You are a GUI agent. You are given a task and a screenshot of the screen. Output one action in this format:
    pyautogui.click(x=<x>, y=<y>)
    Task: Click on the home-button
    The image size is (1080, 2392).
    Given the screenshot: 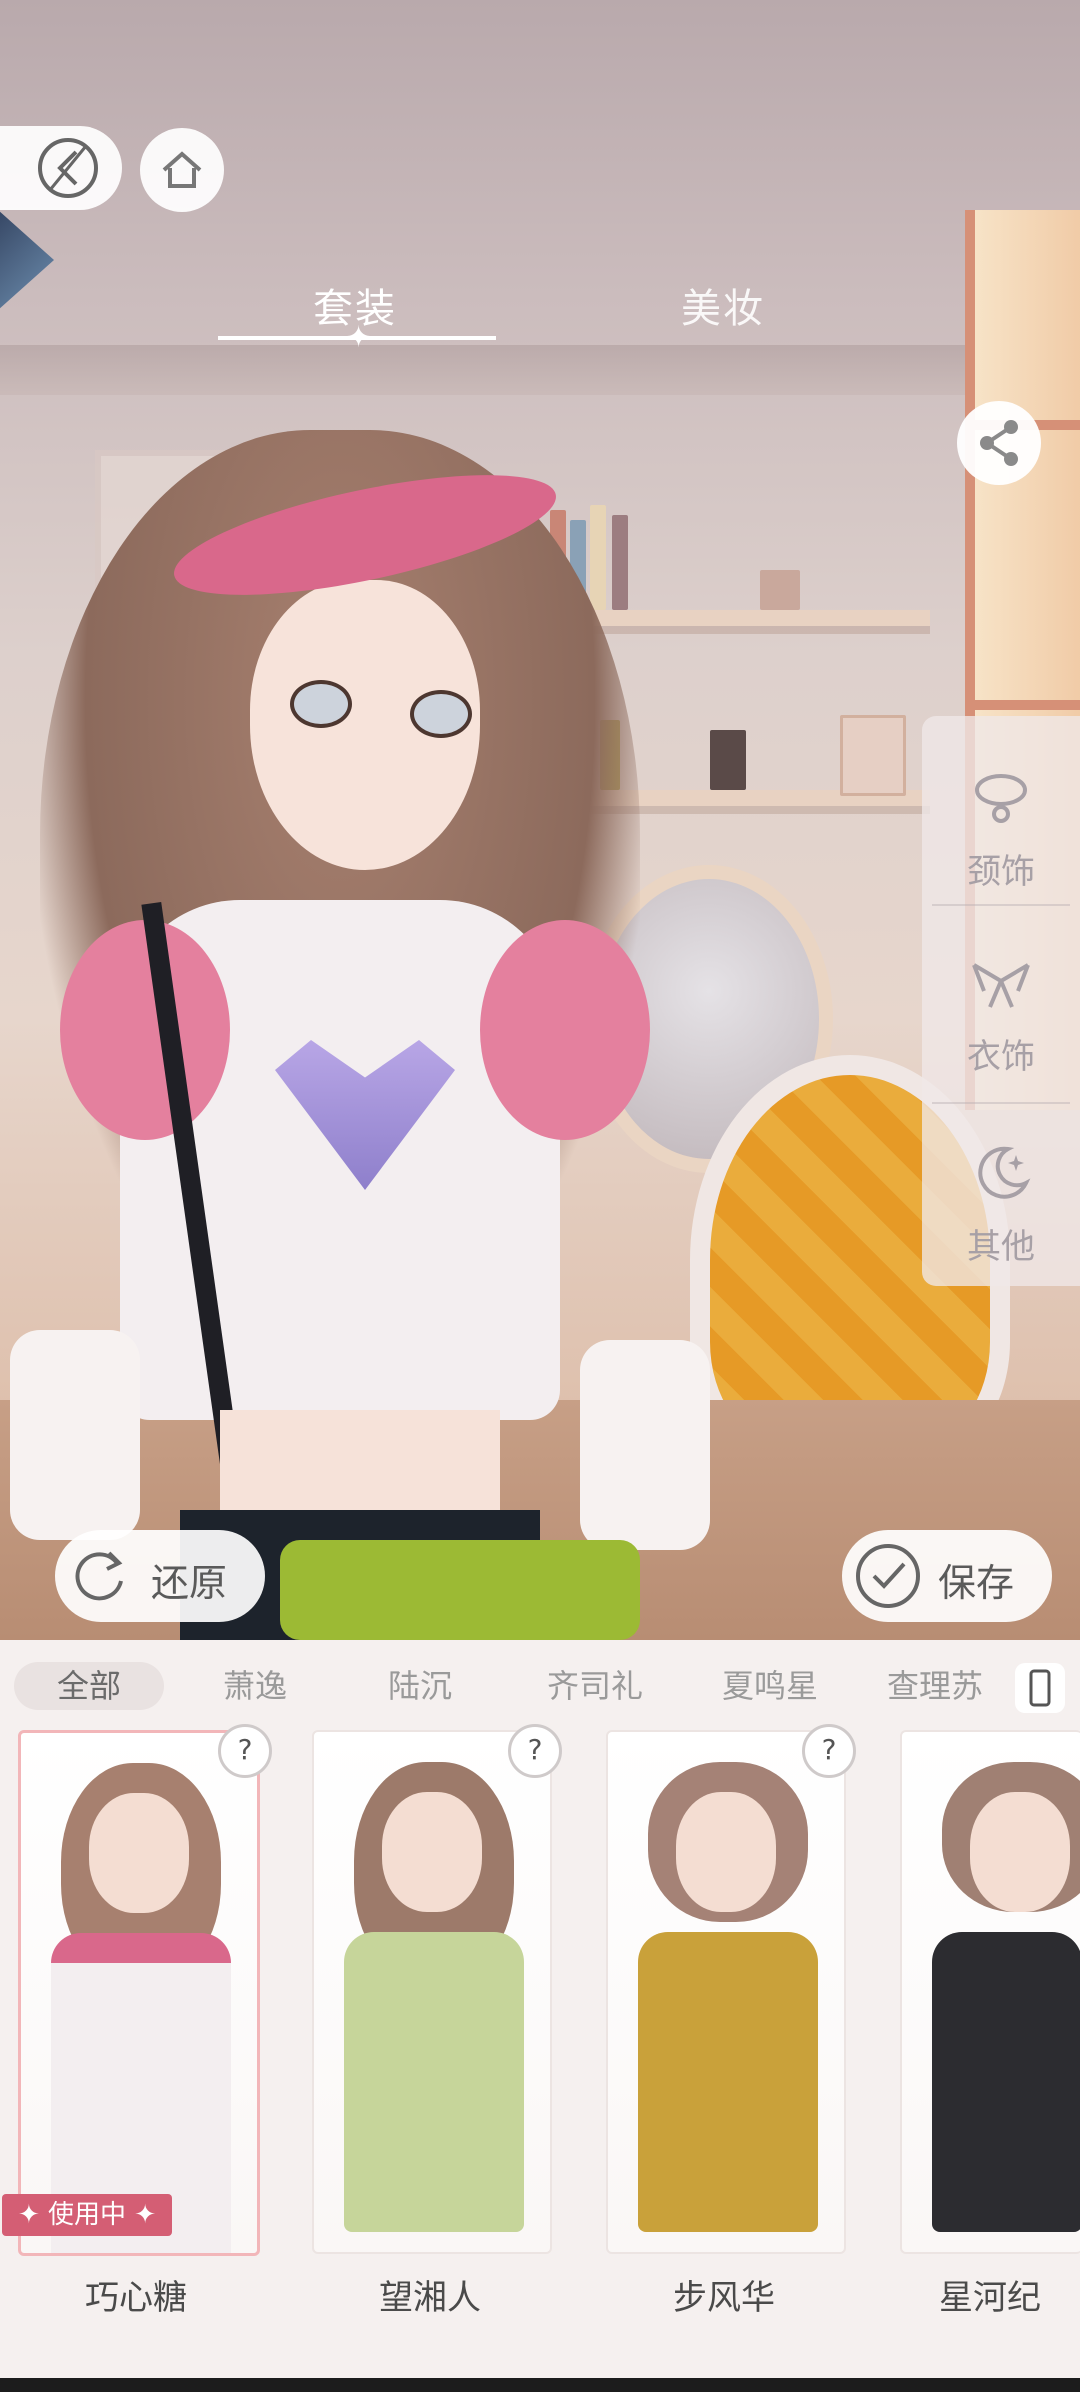 What is the action you would take?
    pyautogui.click(x=182, y=170)
    